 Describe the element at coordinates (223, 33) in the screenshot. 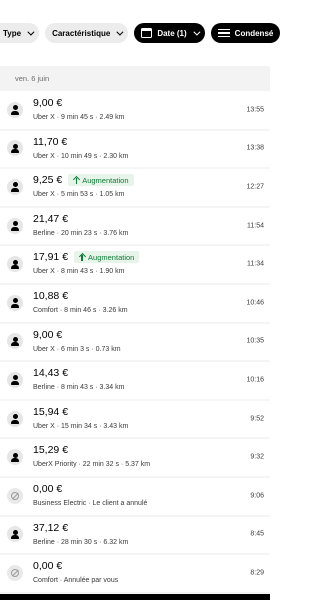

I see `list-icon` at that location.